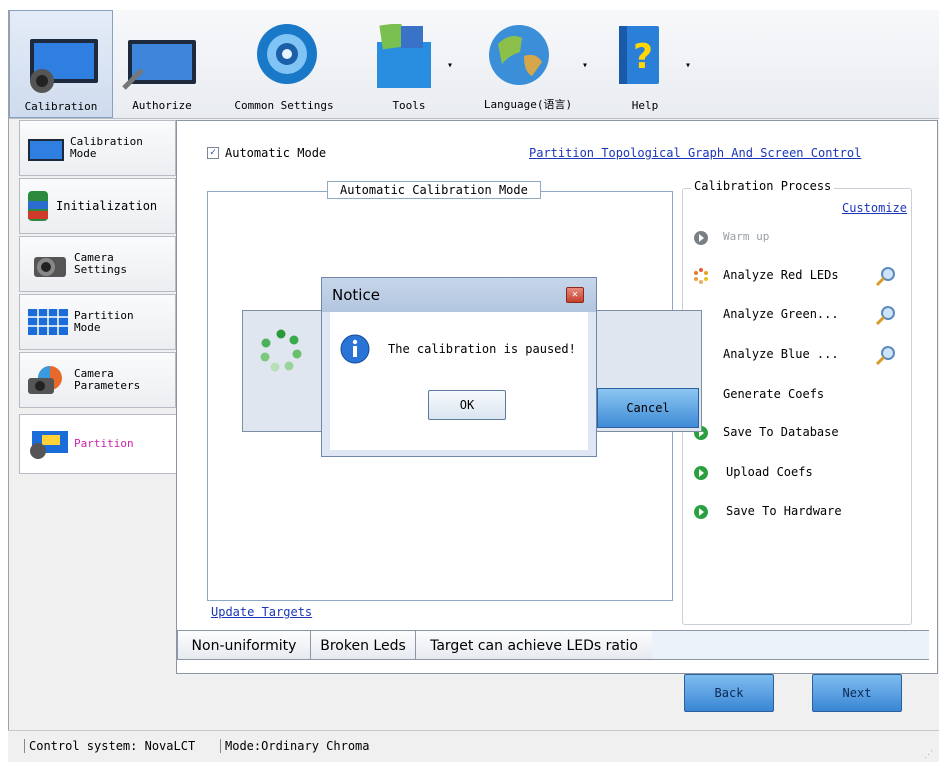  I want to click on sidebar-item-camera-settings: Camera Settings, so click(97, 264).